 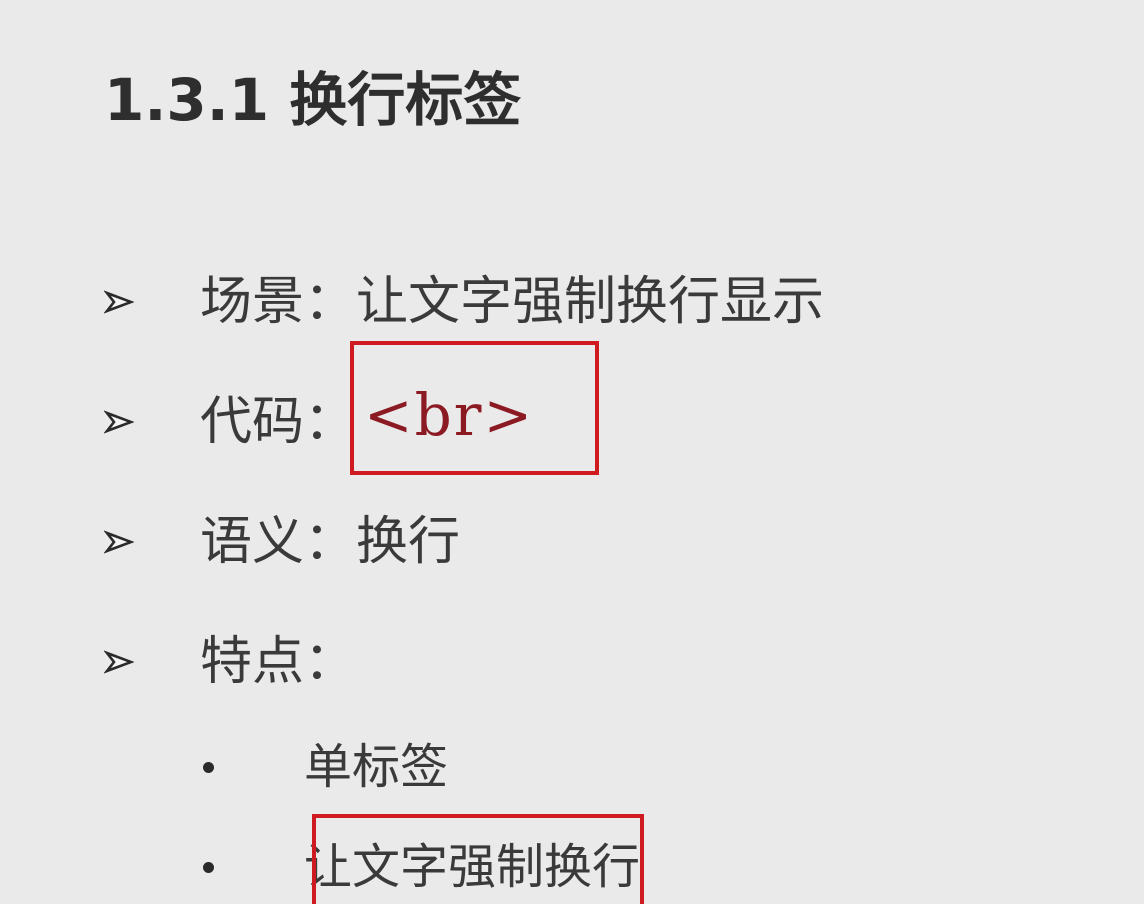 What do you see at coordinates (572, 662) in the screenshot?
I see `bullet-features: 特点：` at bounding box center [572, 662].